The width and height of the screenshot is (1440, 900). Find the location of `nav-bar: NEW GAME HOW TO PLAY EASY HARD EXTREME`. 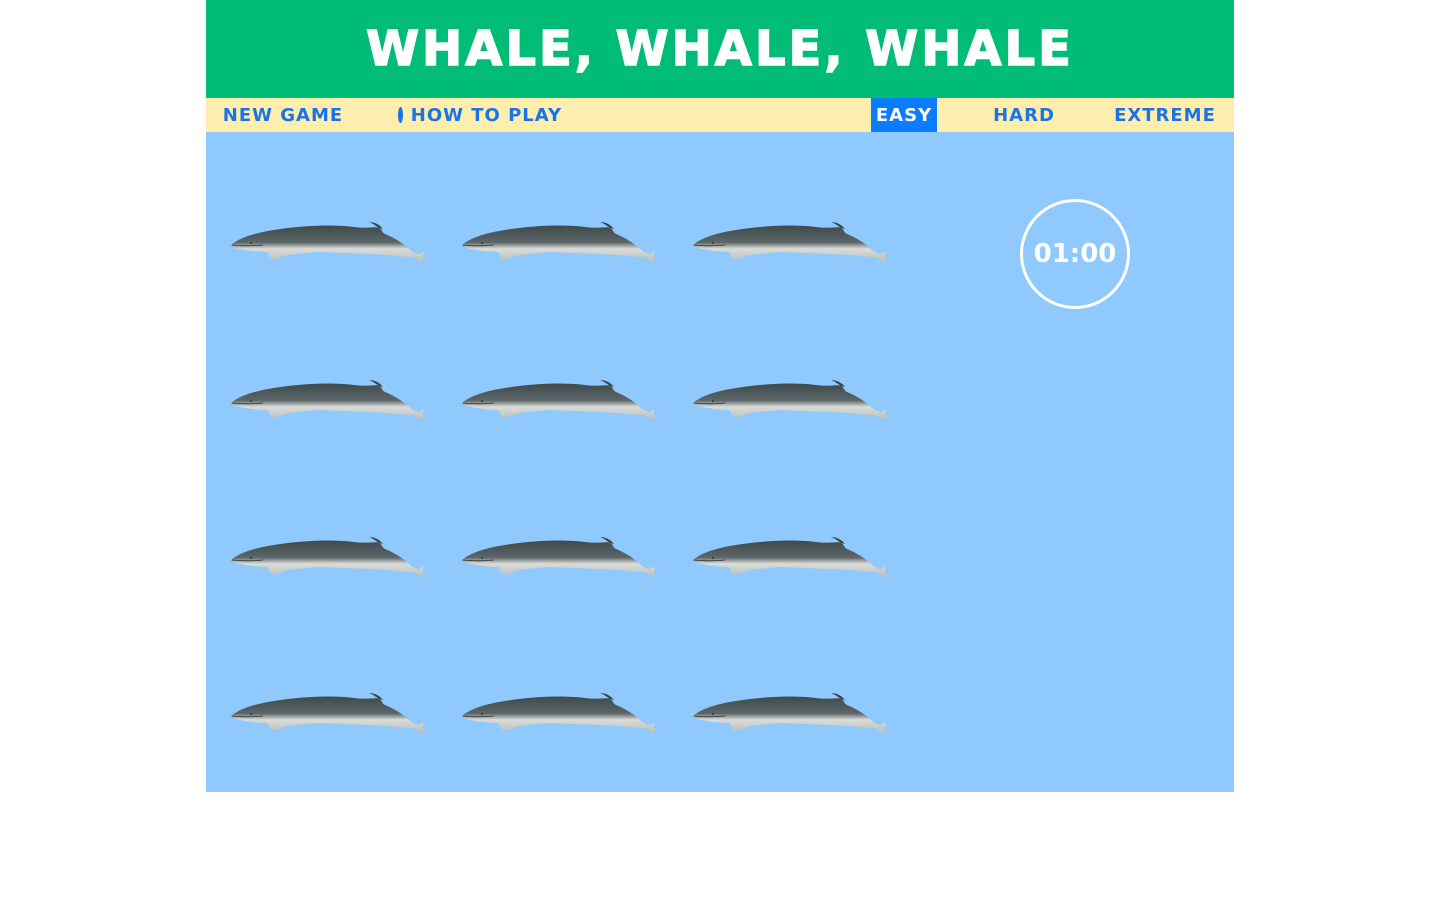

nav-bar: NEW GAME HOW TO PLAY EASY HARD EXTREME is located at coordinates (720, 115).